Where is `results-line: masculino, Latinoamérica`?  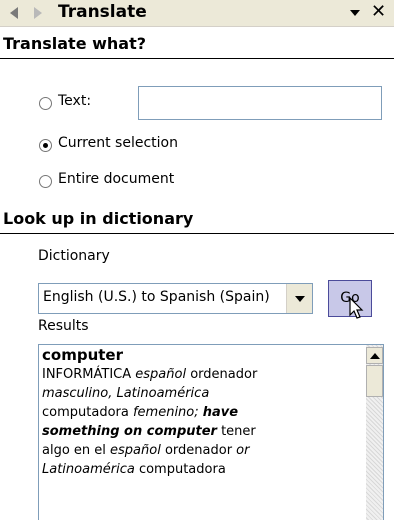
results-line: masculino, Latinoamérica is located at coordinates (126, 393).